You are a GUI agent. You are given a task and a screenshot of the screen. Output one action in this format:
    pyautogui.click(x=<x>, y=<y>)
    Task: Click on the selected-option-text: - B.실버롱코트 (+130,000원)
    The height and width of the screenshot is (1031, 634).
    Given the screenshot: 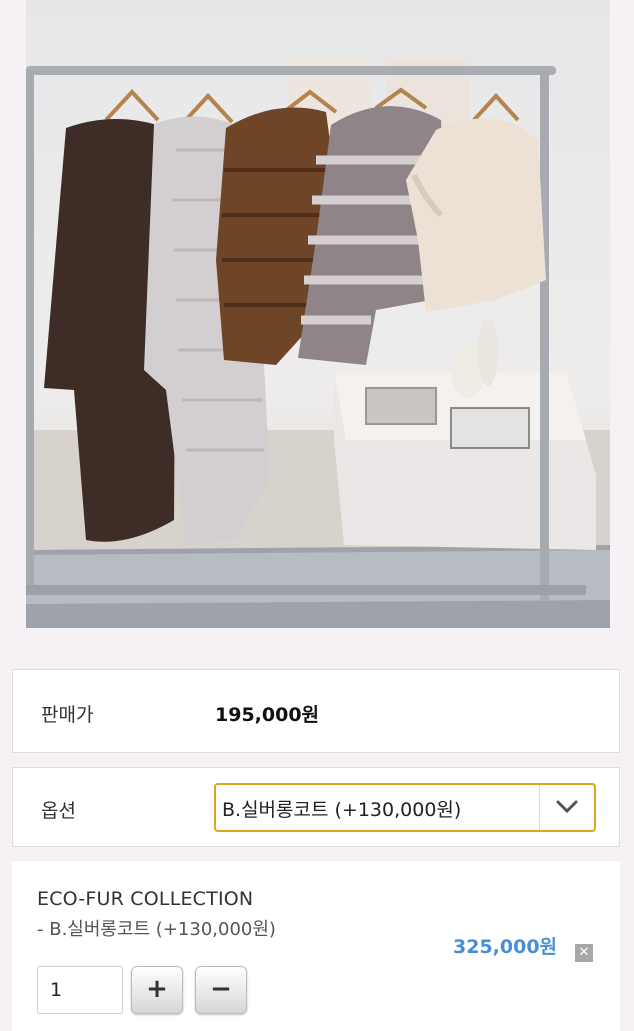 What is the action you would take?
    pyautogui.click(x=156, y=929)
    